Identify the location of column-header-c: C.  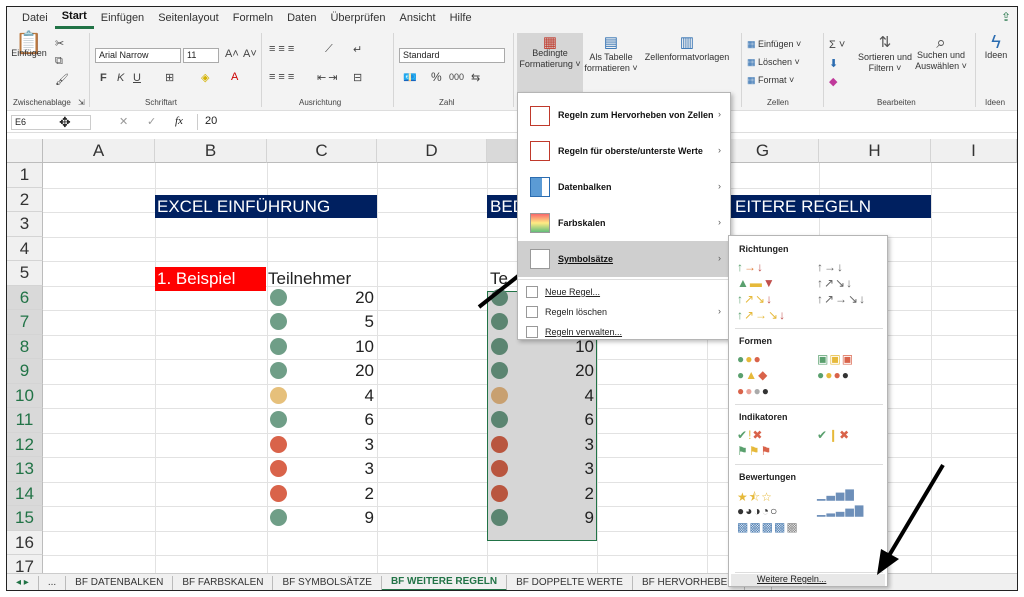
(322, 151).